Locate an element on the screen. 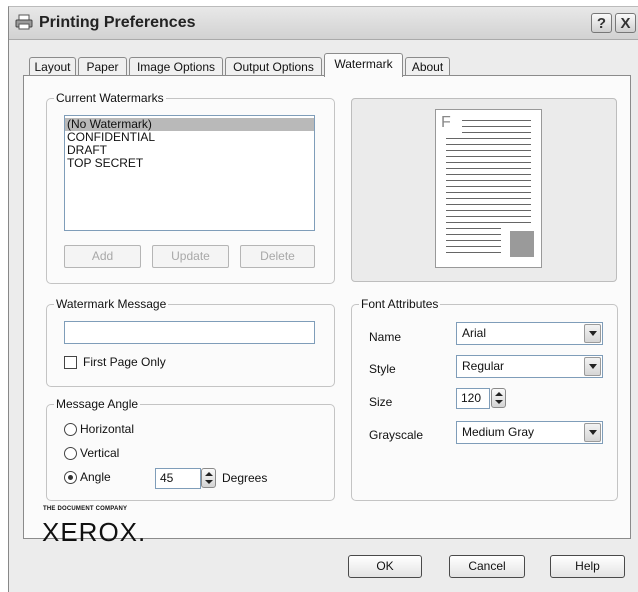 The image size is (638, 592). cancel-button: Cancel is located at coordinates (487, 566).